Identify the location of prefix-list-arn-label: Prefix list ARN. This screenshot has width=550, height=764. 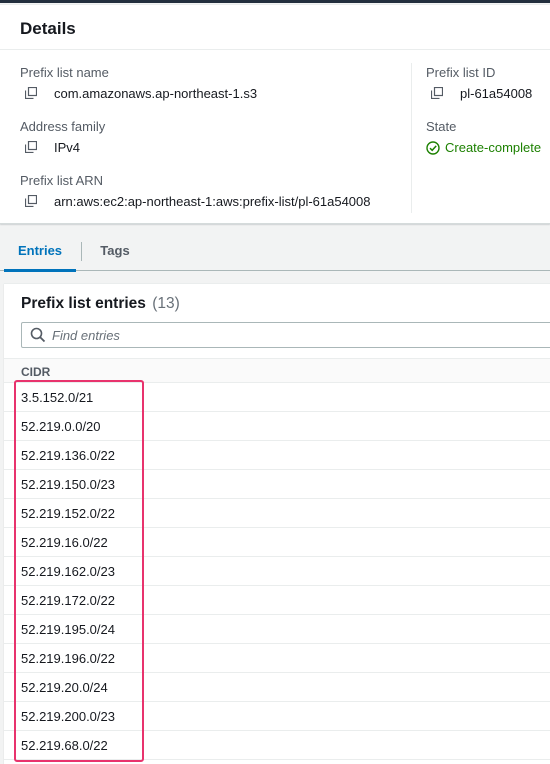
(62, 180).